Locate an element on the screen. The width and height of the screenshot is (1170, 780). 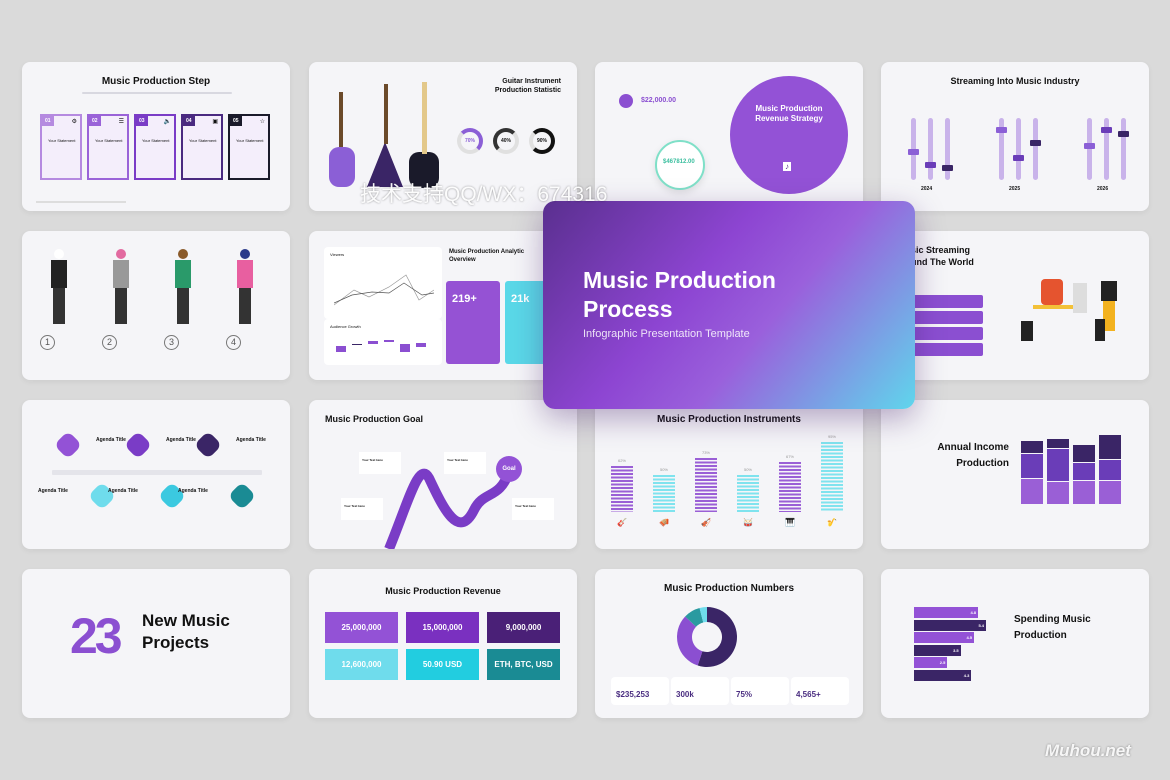
slide-title: sic Streaming is located at coordinates (941, 250).